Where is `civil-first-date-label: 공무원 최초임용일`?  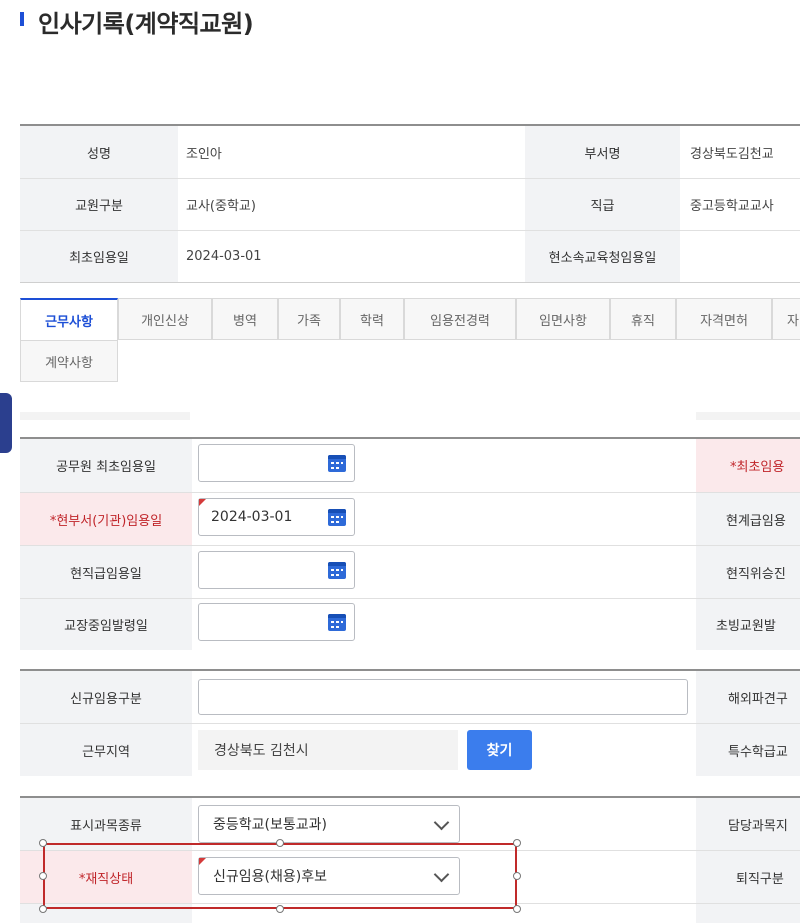
civil-first-date-label: 공무원 최초임용일 is located at coordinates (106, 465).